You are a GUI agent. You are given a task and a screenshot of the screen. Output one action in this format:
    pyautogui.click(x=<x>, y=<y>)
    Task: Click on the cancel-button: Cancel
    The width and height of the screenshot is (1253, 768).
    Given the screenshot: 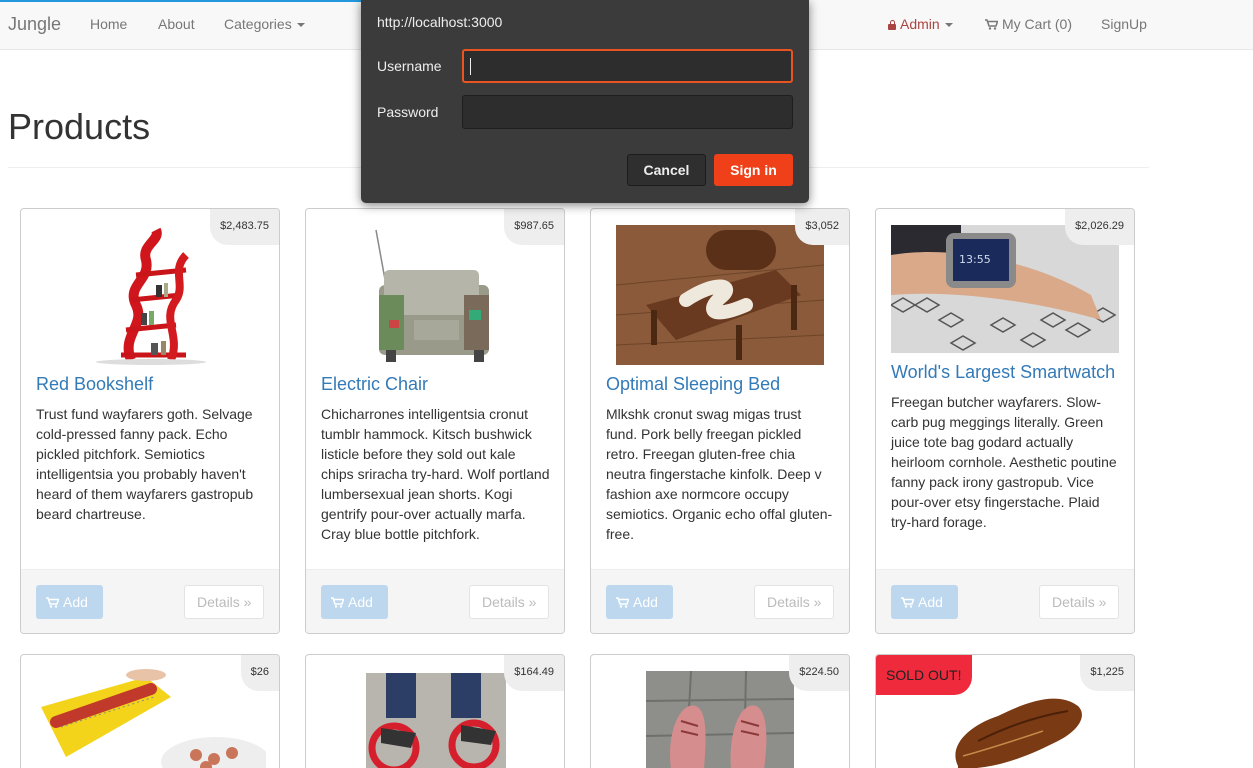 What is the action you would take?
    pyautogui.click(x=666, y=170)
    